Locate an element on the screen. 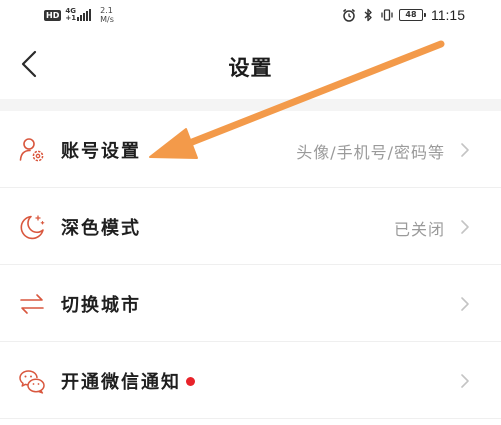  vibrate-icon is located at coordinates (387, 15).